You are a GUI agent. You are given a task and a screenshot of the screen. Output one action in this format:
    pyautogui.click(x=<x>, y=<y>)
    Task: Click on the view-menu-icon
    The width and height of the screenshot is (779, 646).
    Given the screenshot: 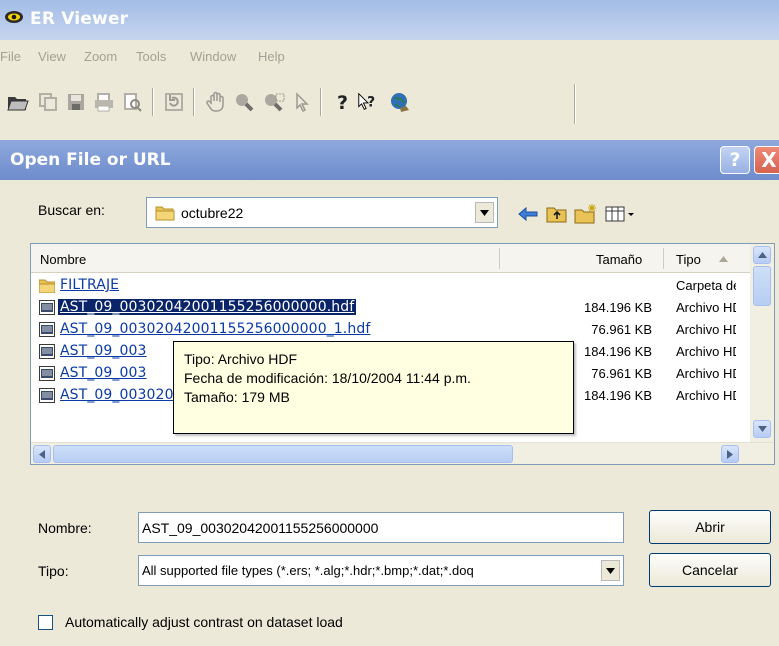 What is the action you would take?
    pyautogui.click(x=620, y=214)
    